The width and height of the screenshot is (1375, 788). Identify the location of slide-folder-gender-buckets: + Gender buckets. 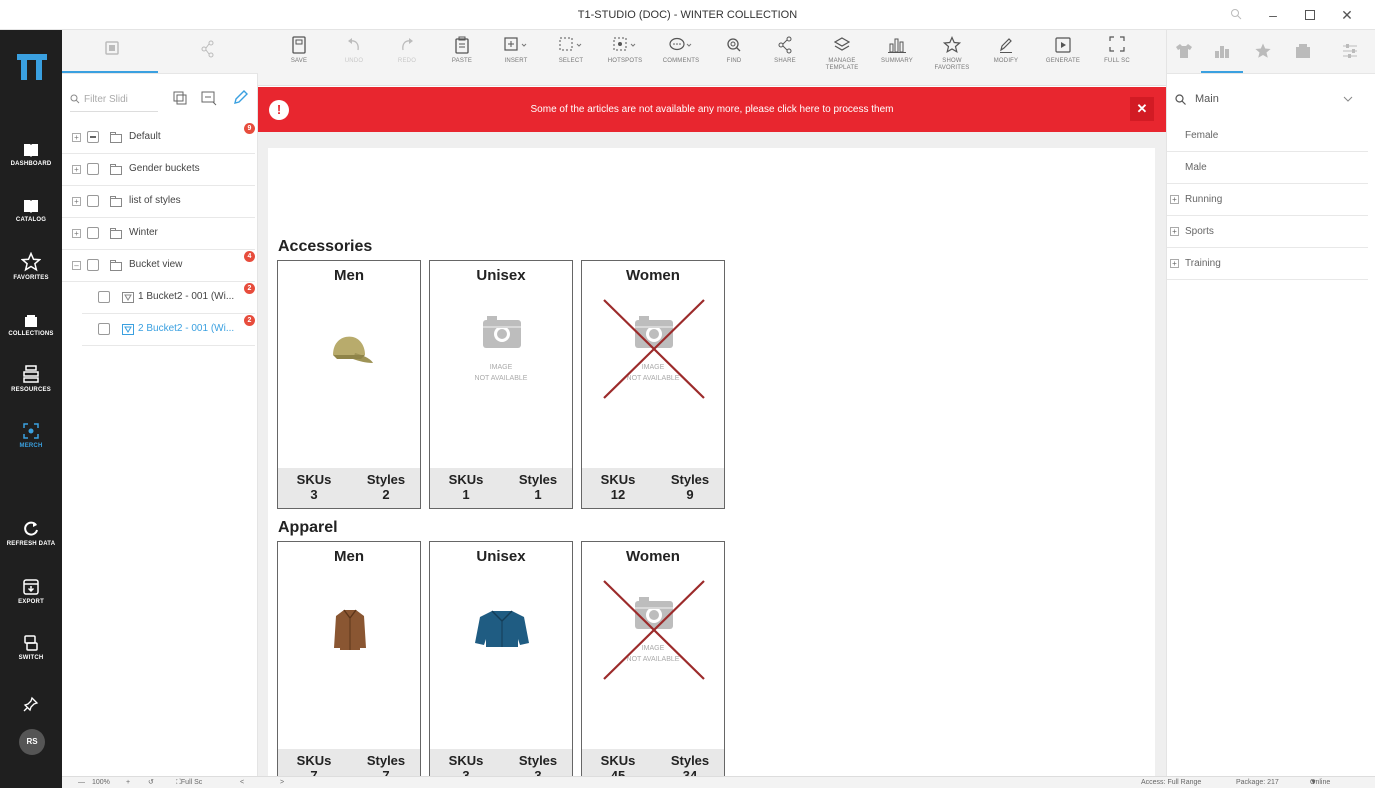
(158, 170).